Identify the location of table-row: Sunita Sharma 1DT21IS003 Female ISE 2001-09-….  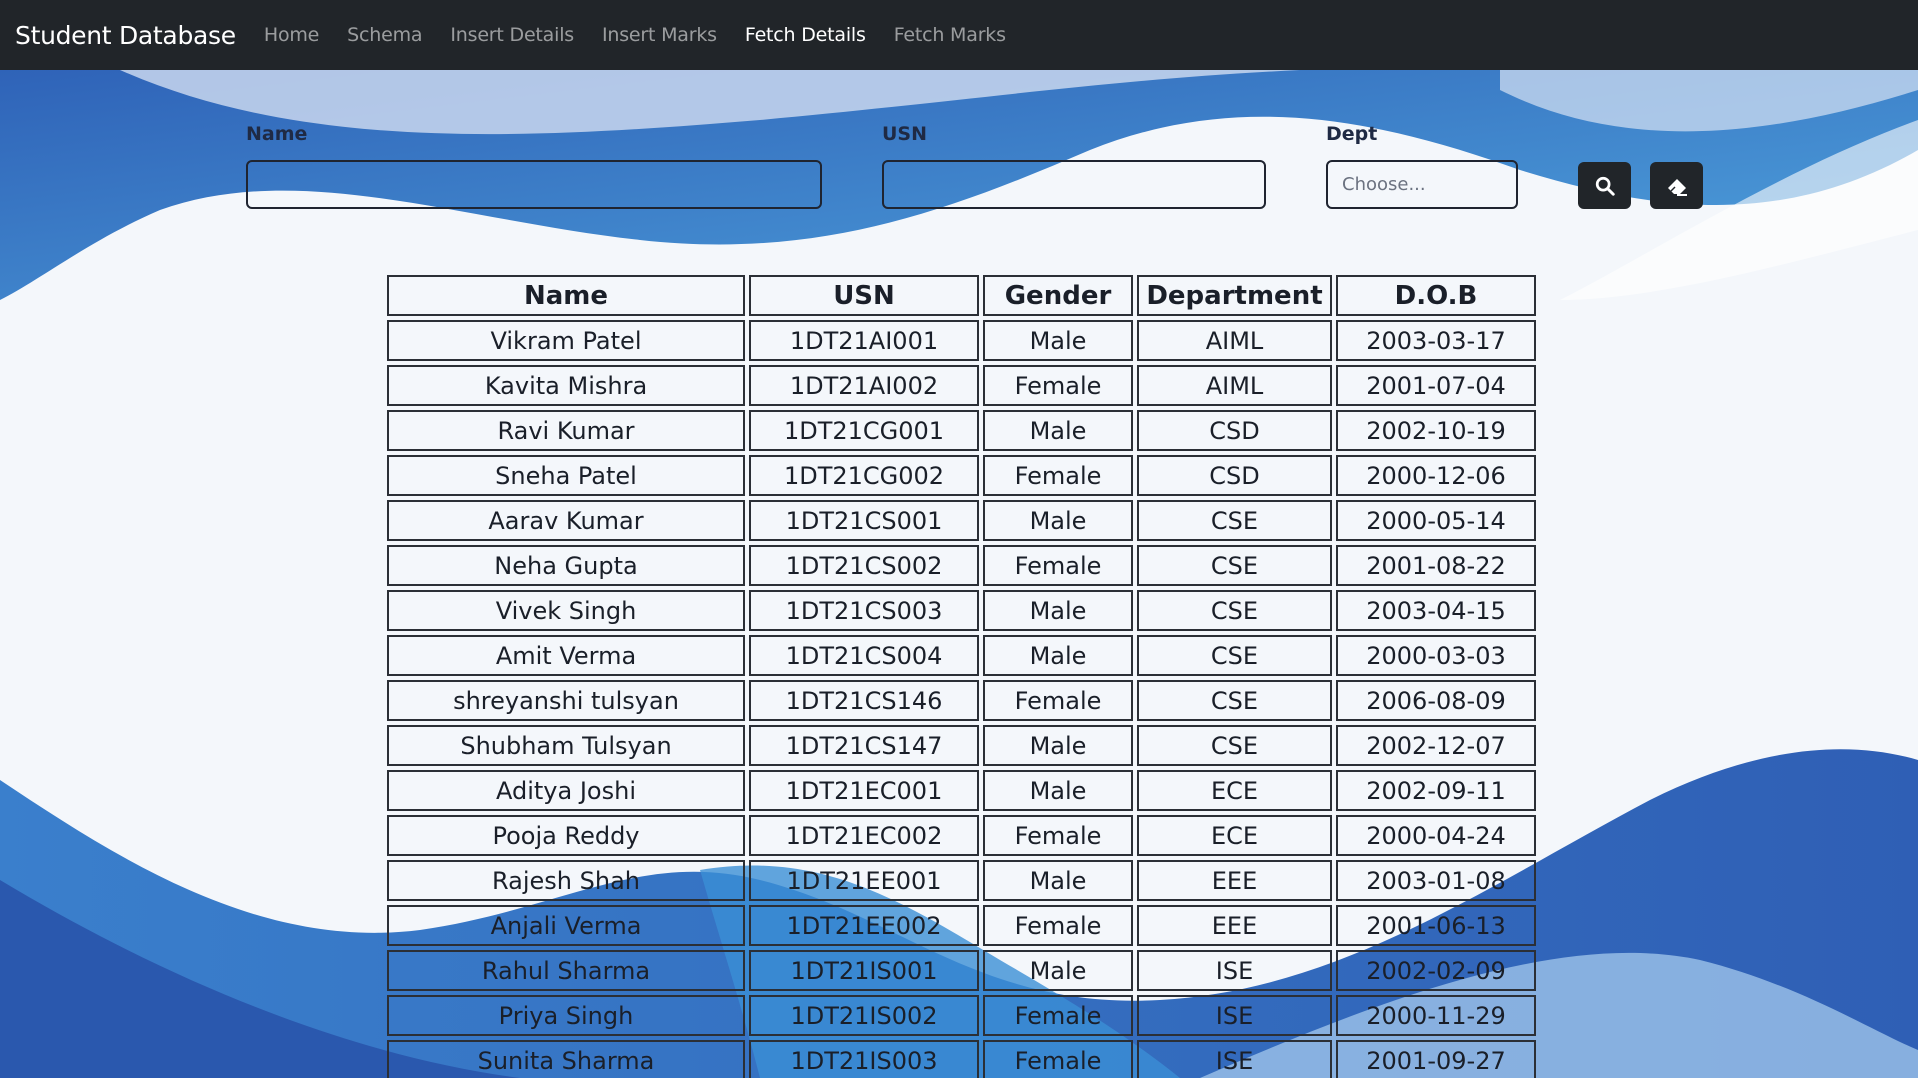
(961, 1059).